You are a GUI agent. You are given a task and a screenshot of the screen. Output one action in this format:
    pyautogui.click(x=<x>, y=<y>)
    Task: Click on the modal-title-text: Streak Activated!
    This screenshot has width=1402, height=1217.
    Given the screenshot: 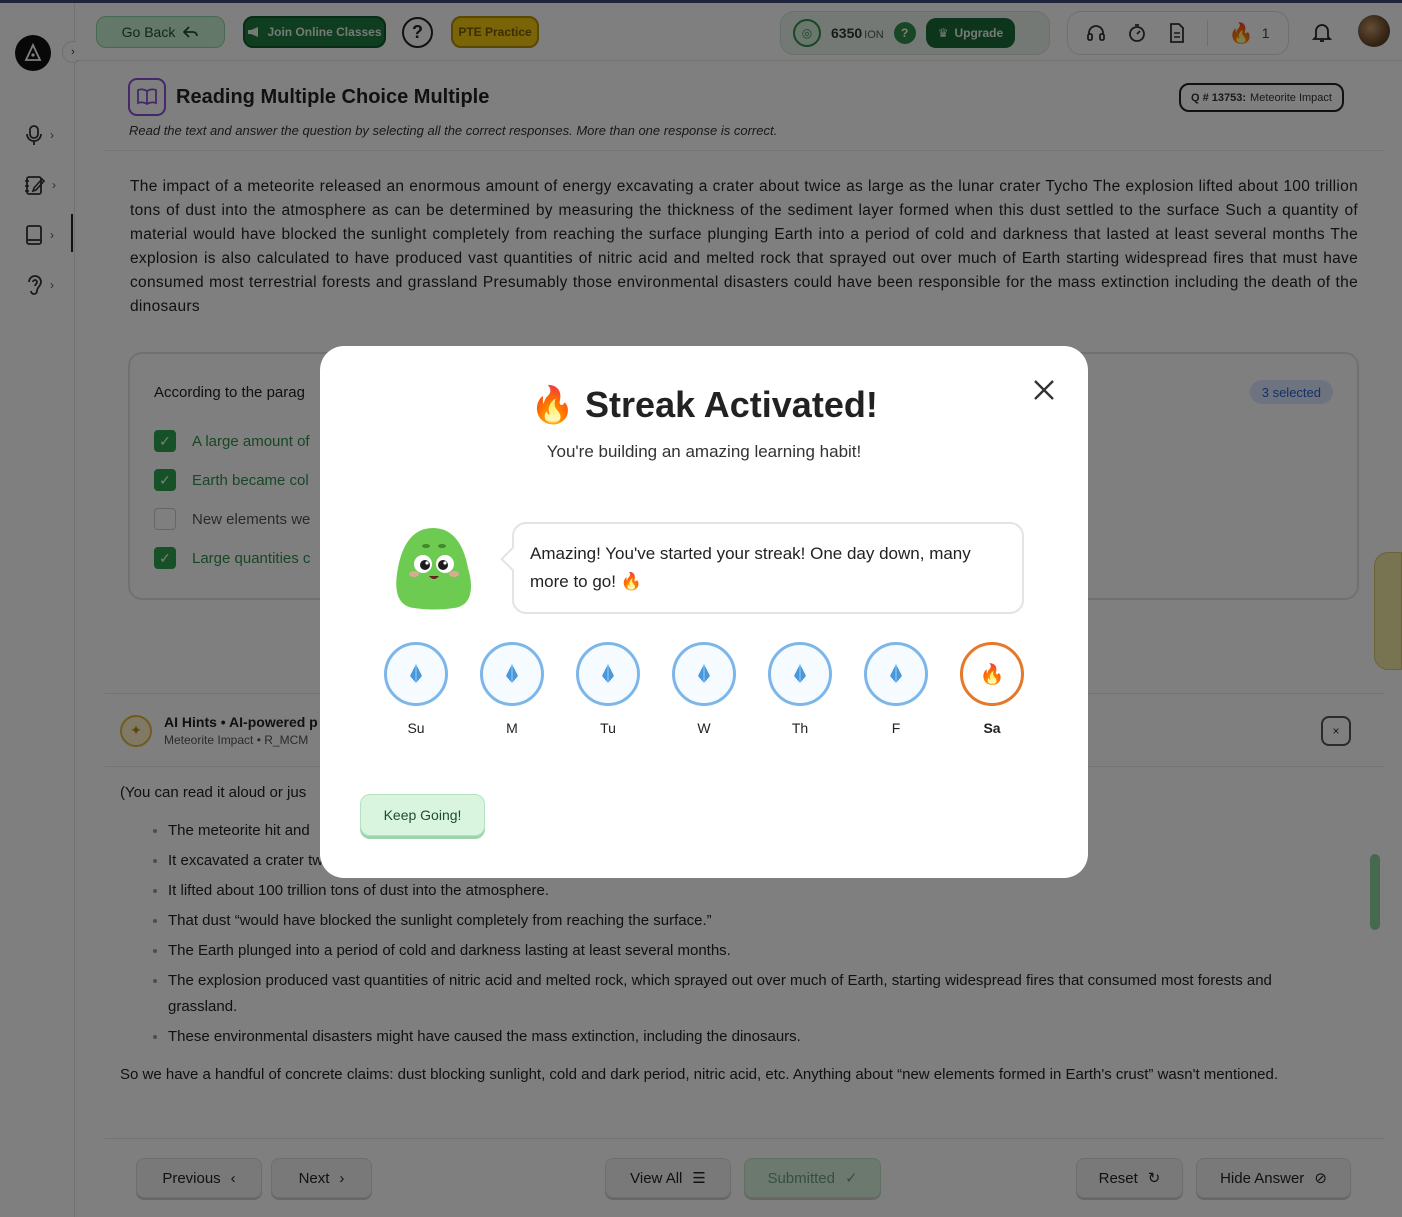 What is the action you would take?
    pyautogui.click(x=731, y=404)
    